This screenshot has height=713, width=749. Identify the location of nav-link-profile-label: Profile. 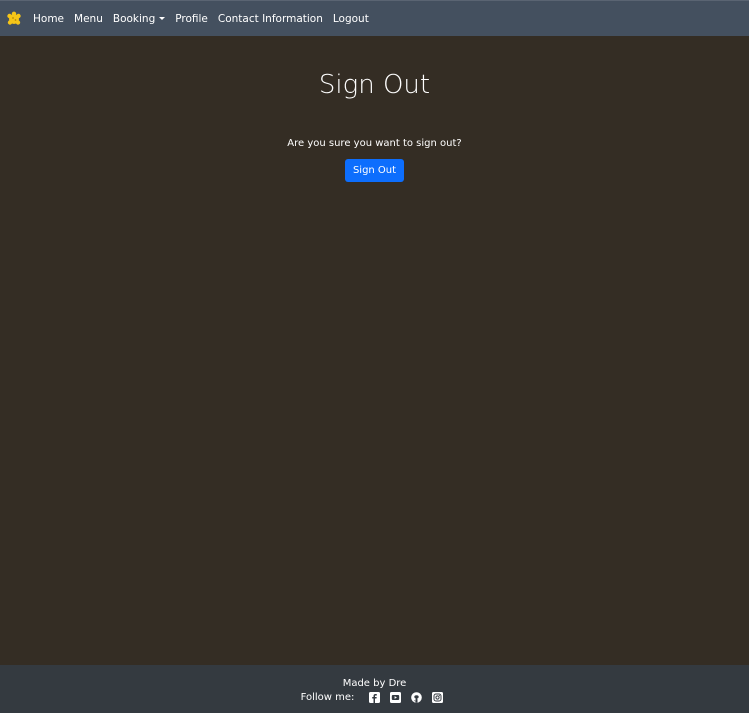
(191, 18).